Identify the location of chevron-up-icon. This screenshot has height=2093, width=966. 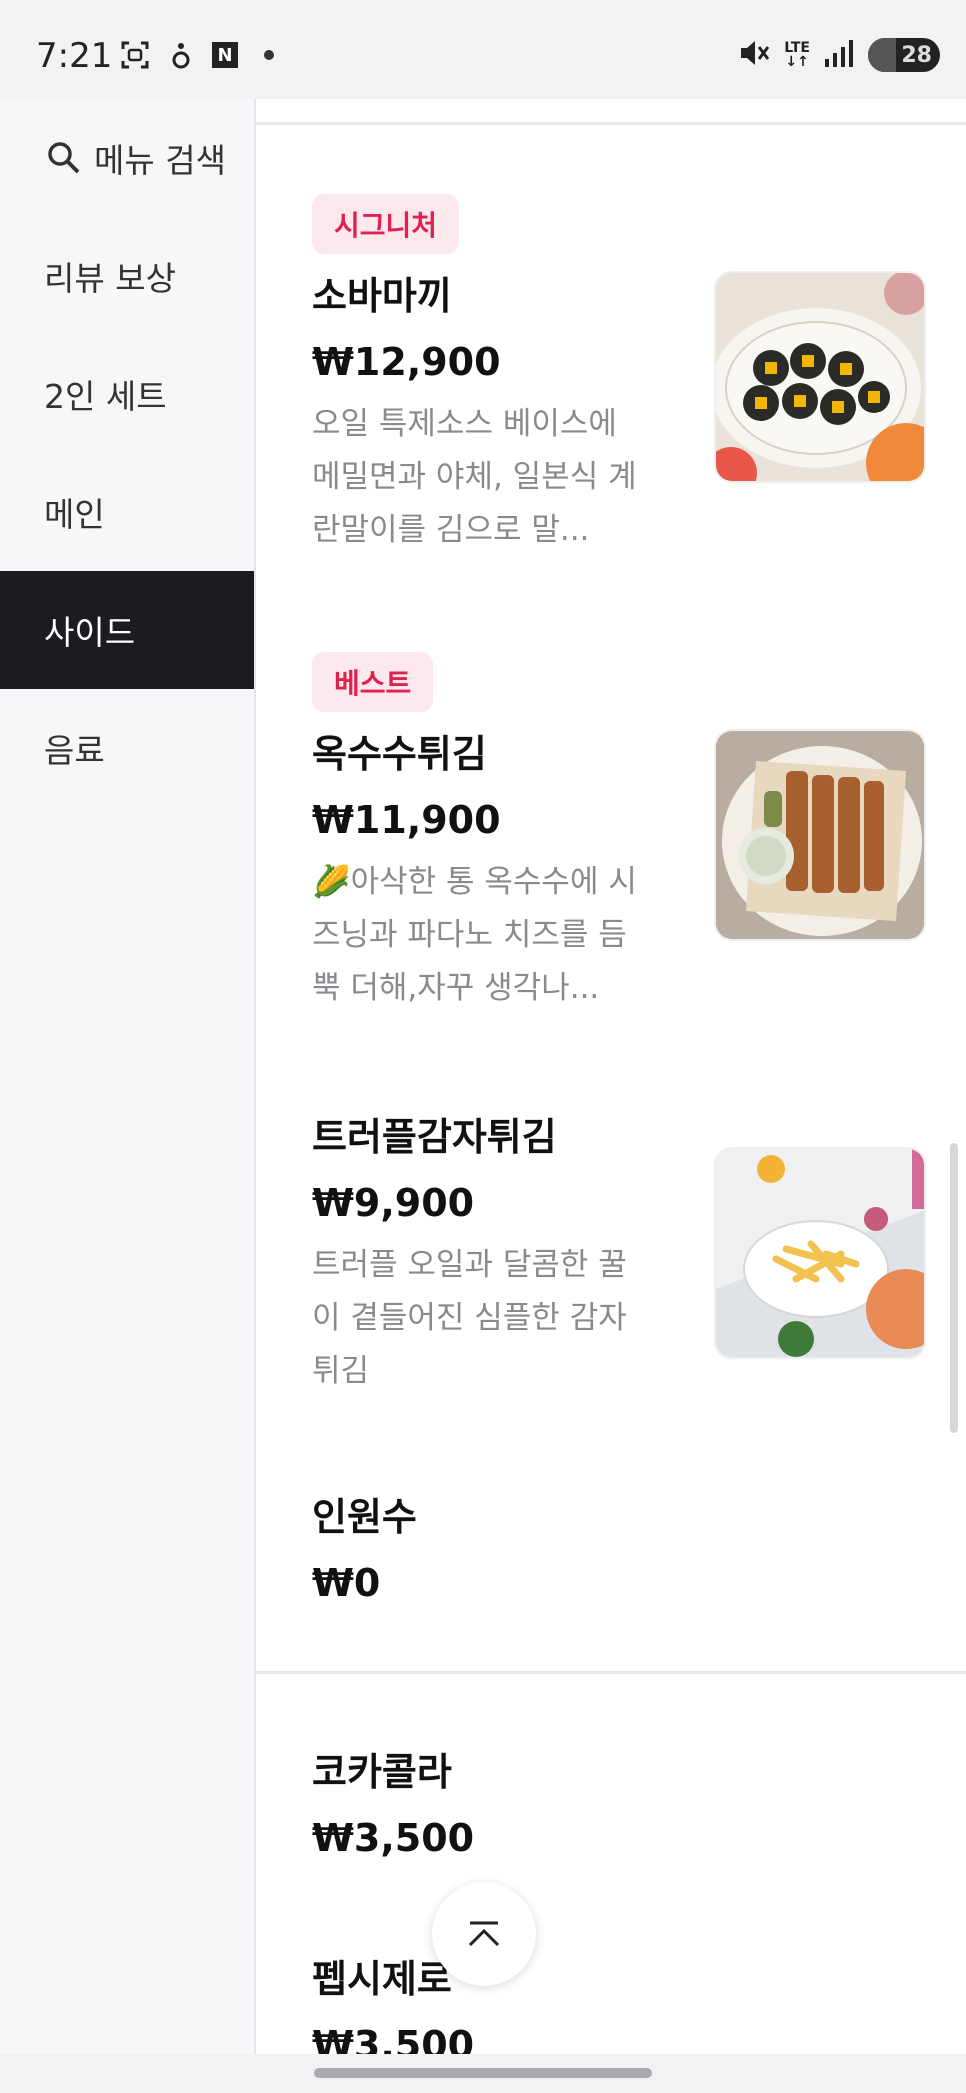
(484, 1934).